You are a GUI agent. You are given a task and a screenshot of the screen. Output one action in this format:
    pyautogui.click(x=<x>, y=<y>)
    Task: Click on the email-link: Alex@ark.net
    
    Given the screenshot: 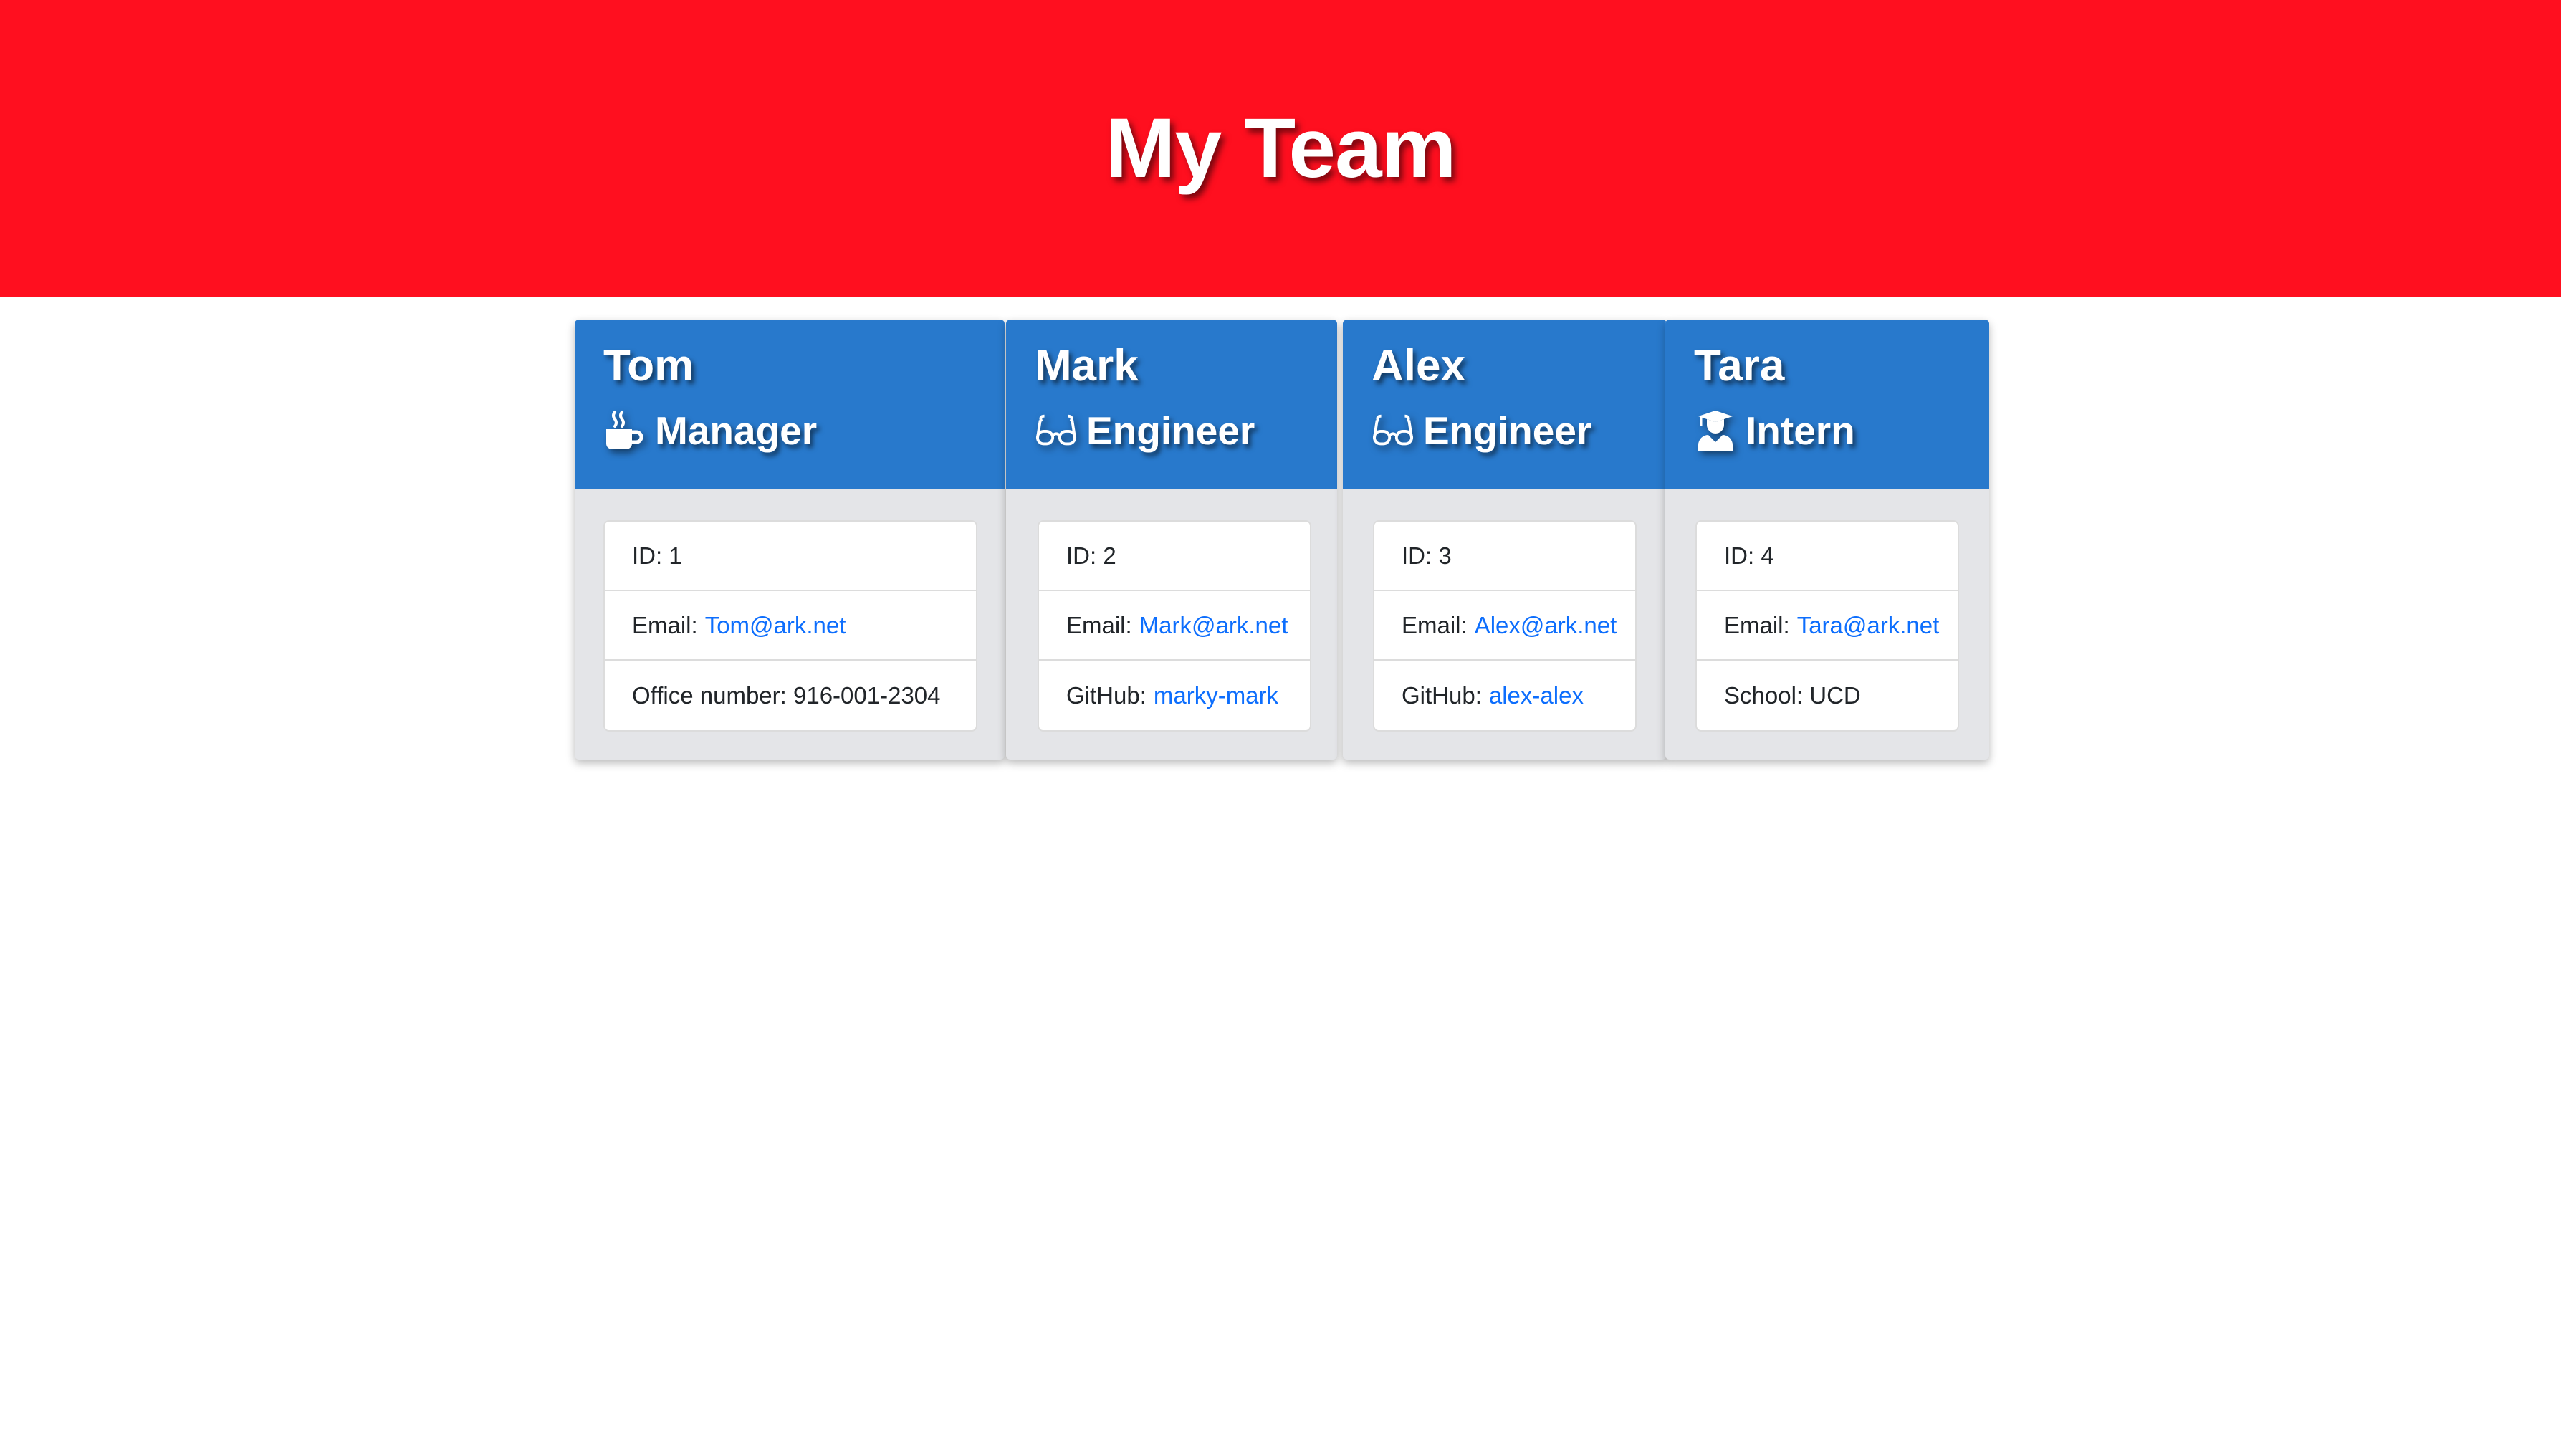 What is the action you would take?
    pyautogui.click(x=1546, y=625)
    